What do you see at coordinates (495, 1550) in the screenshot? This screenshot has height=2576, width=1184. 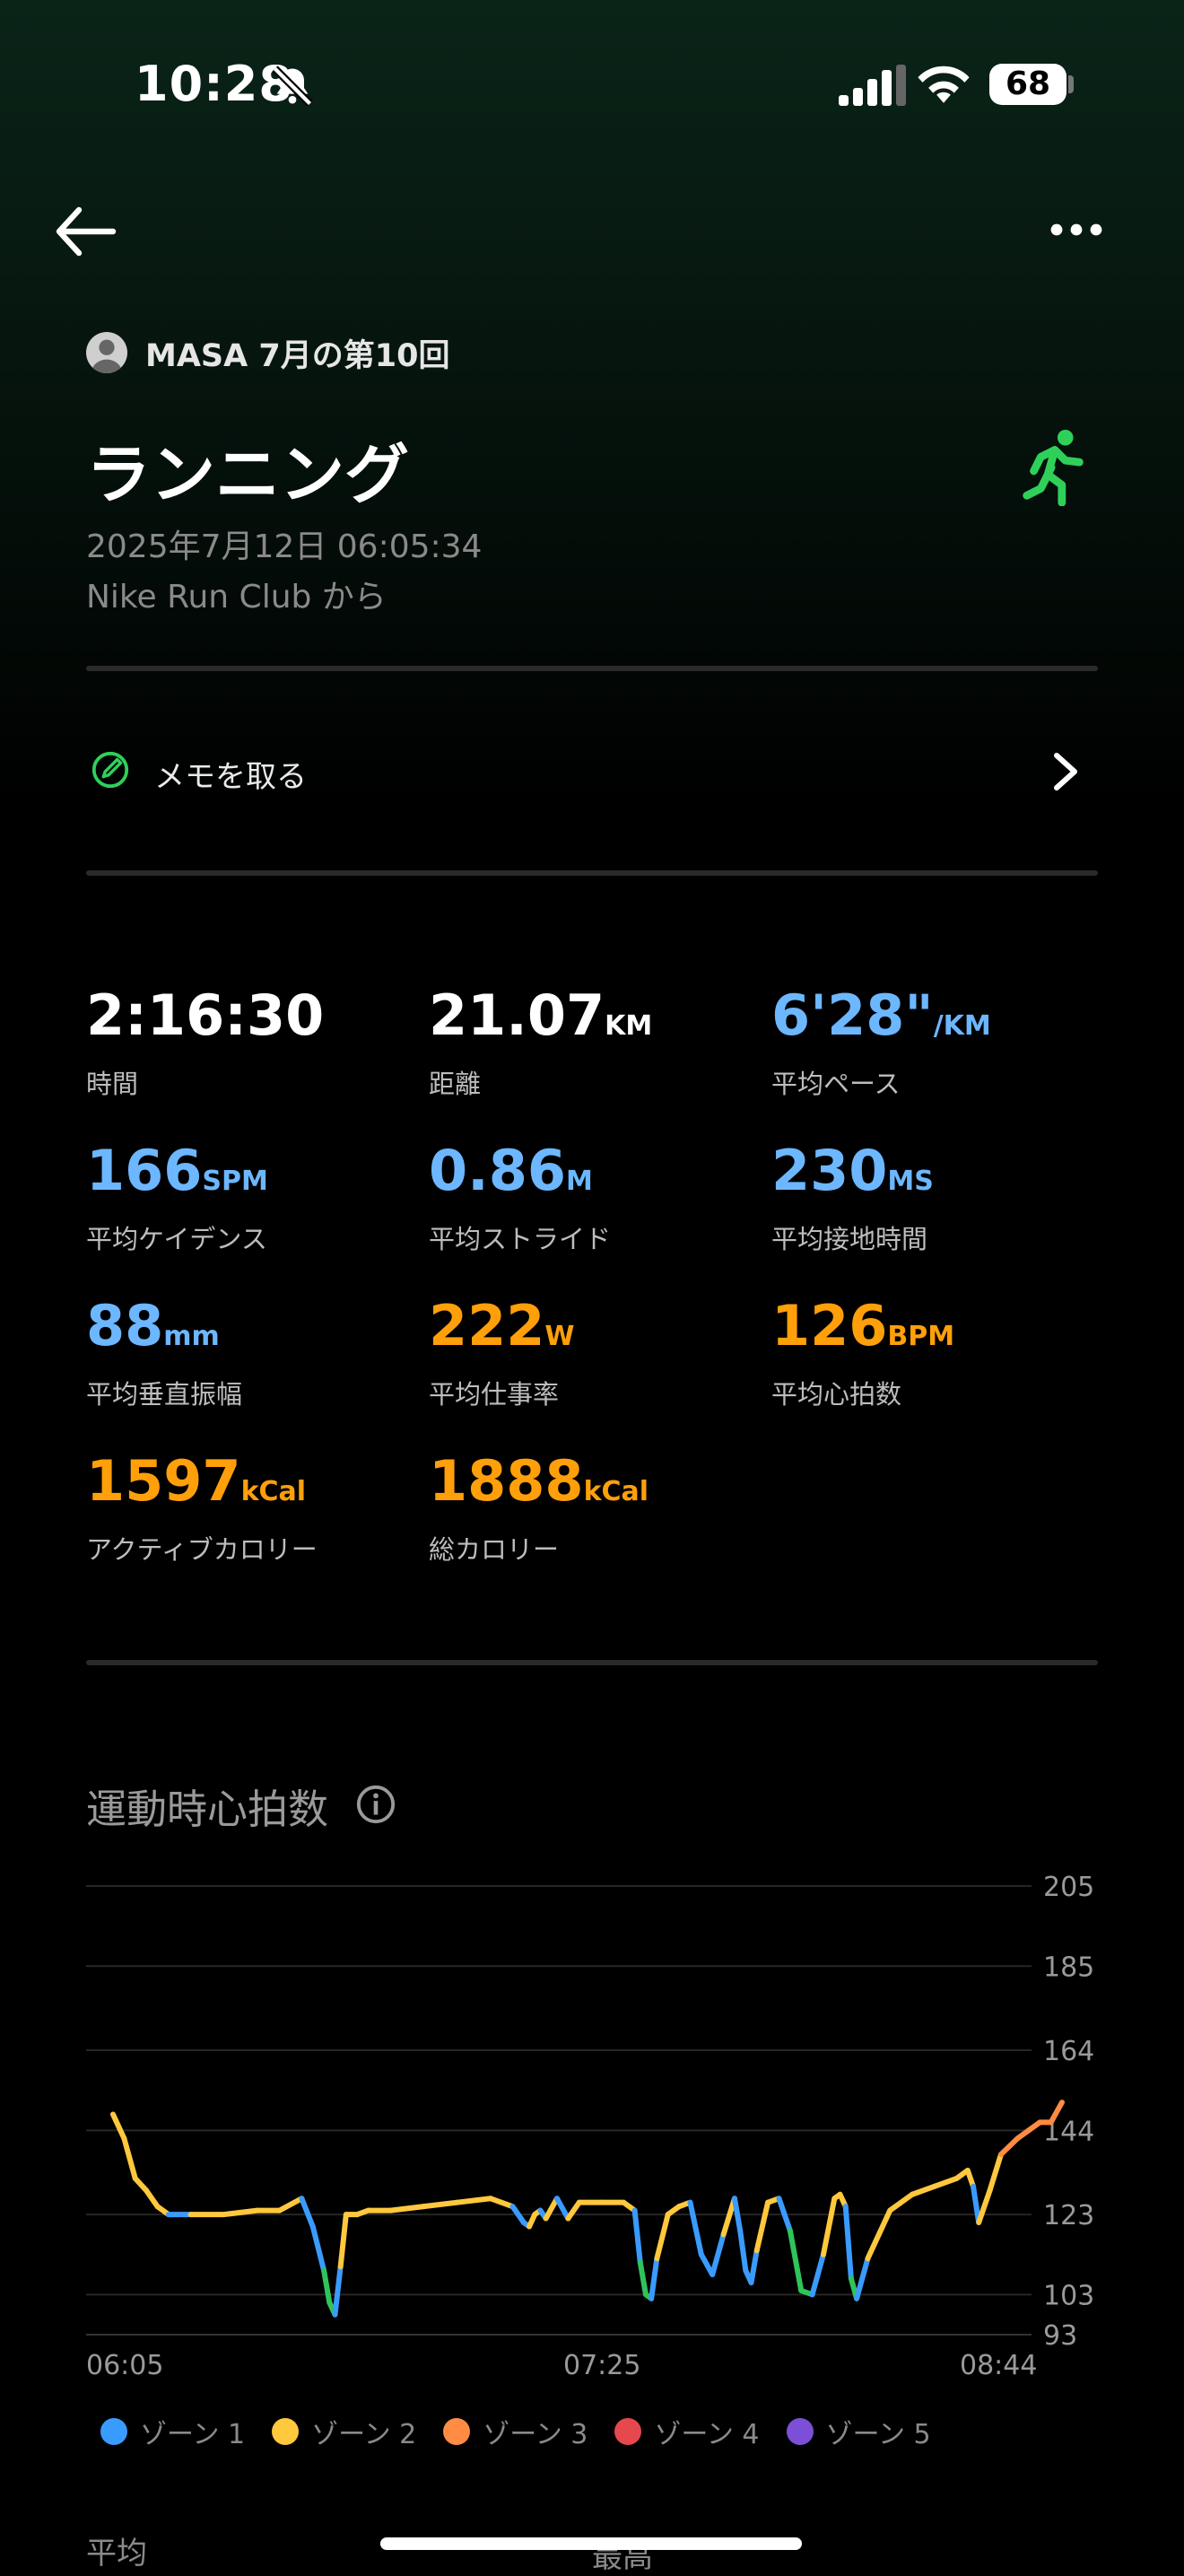 I see `stat-label: 総カロリー` at bounding box center [495, 1550].